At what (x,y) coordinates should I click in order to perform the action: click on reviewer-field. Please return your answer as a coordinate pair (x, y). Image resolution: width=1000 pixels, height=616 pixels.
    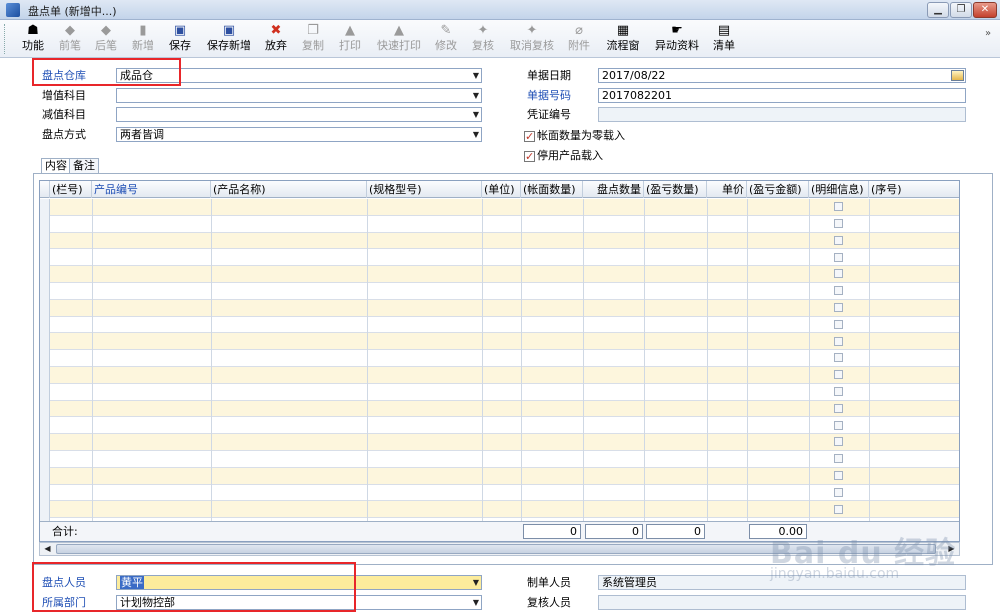
    Looking at the image, I should click on (782, 602).